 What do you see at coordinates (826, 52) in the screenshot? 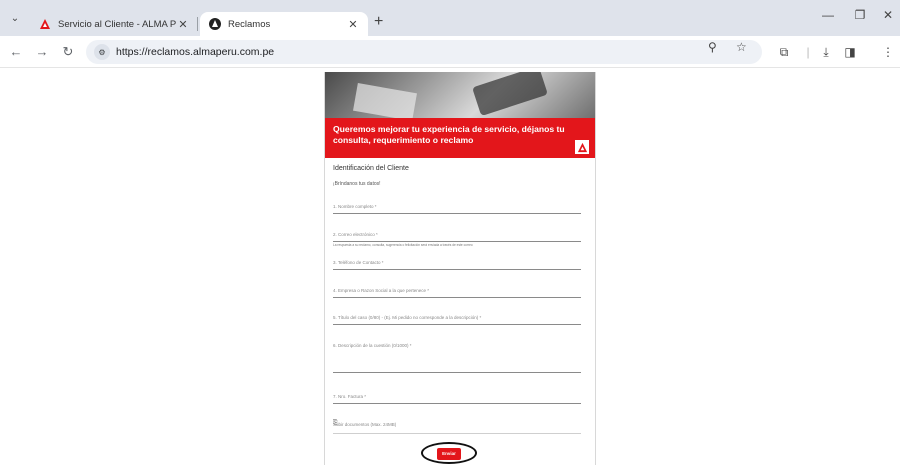
I see `download-icon: ⤓` at bounding box center [826, 52].